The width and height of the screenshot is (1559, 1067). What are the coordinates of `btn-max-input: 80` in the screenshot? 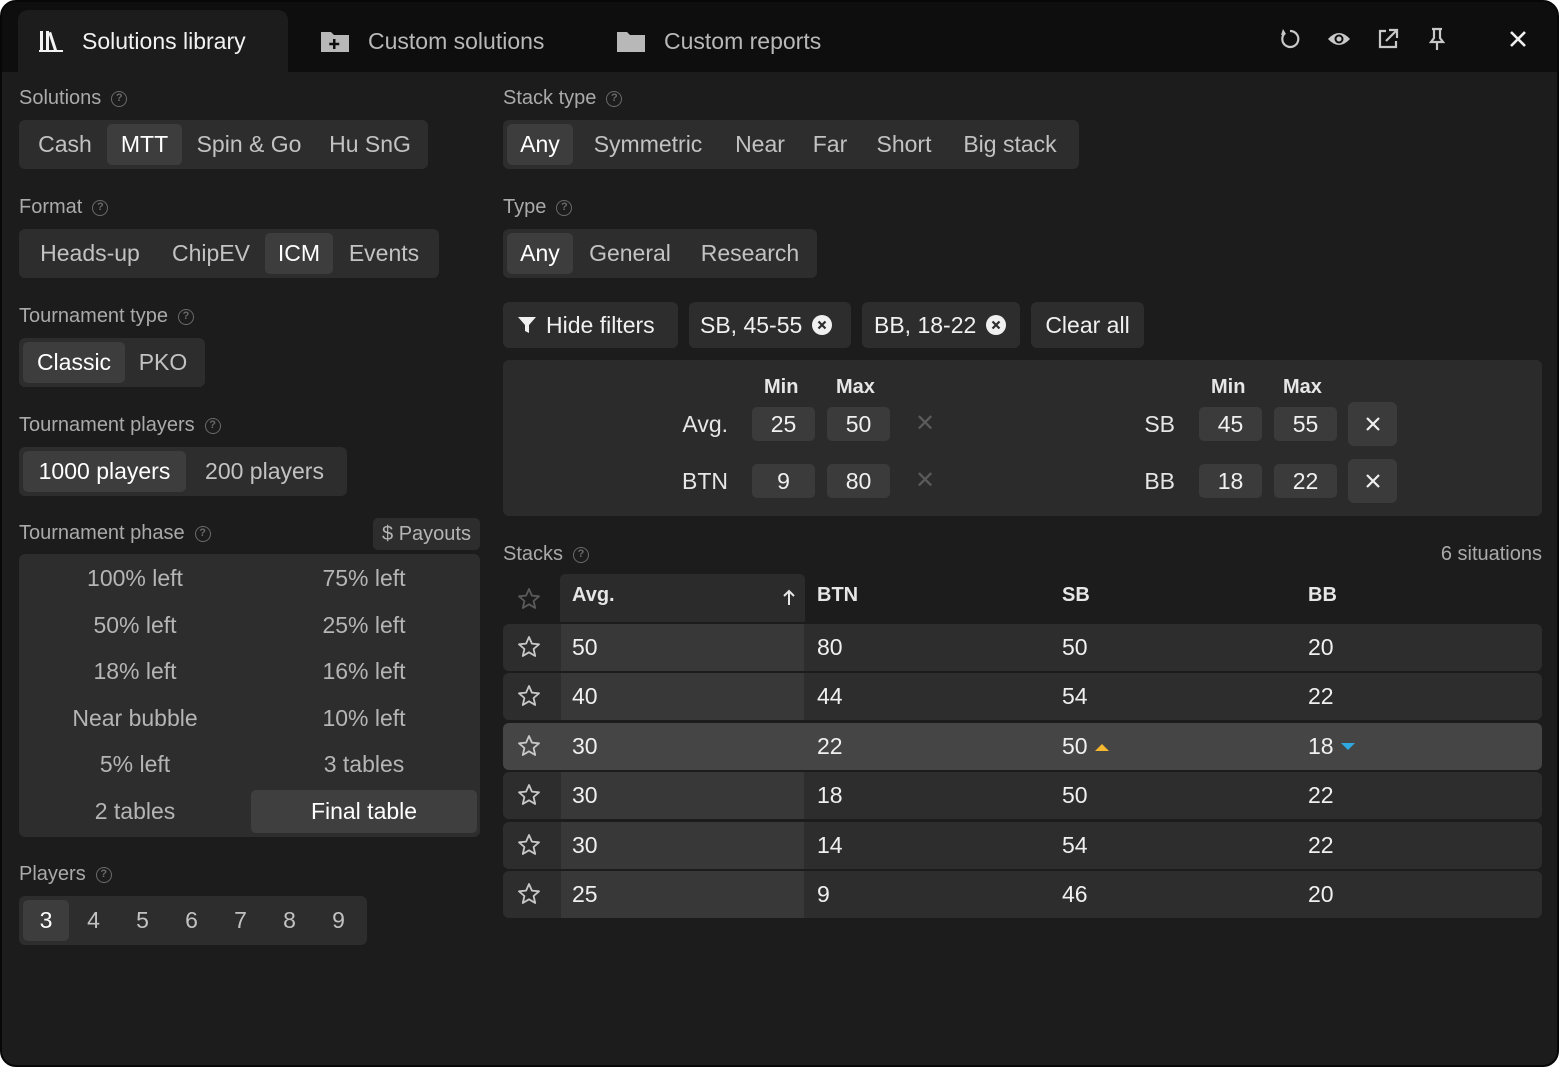 It's located at (858, 481).